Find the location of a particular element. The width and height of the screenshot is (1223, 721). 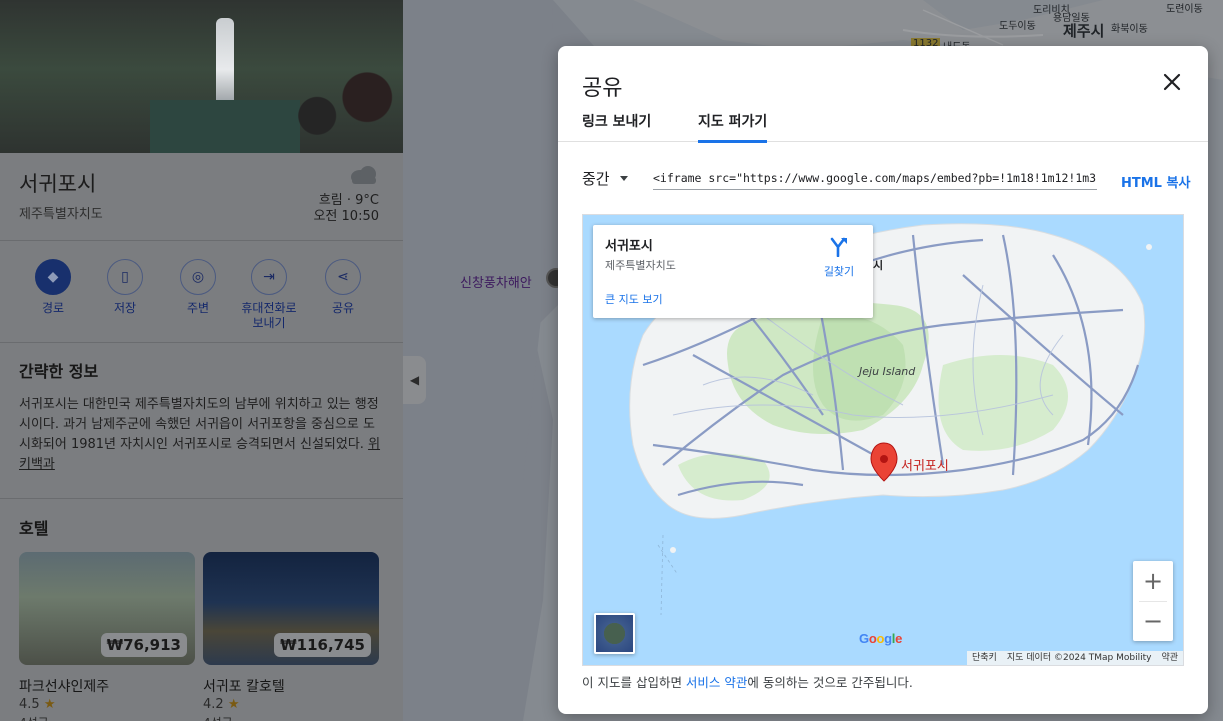

rating-value: 4.2 is located at coordinates (213, 704).